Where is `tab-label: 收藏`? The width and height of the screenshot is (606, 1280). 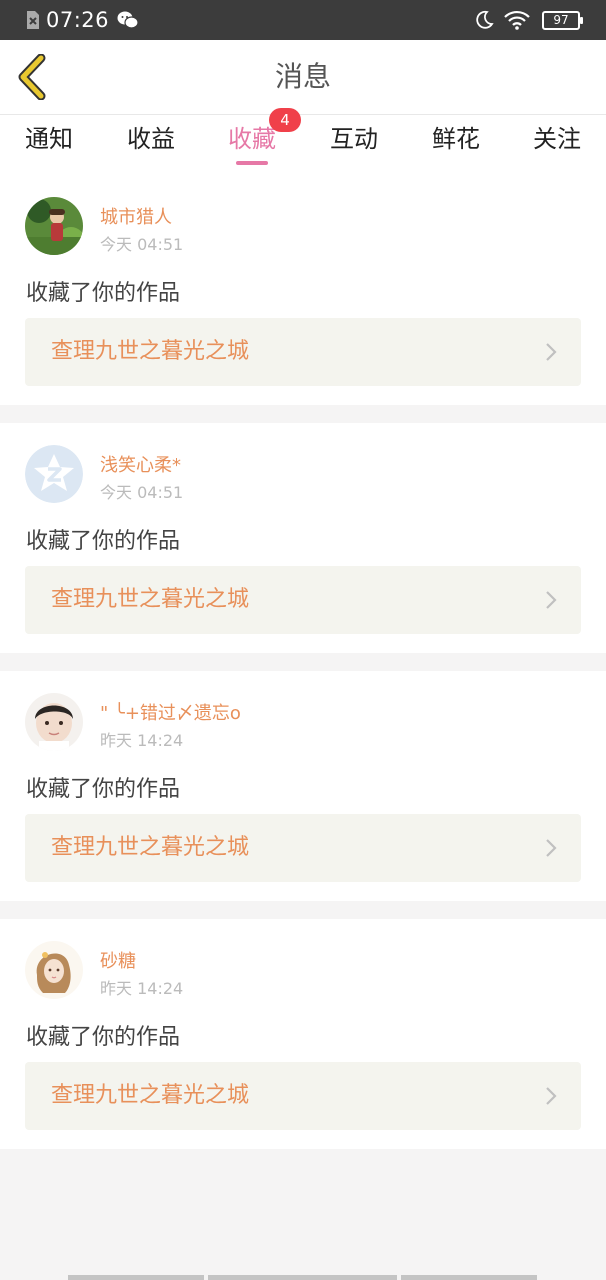
tab-label: 收藏 is located at coordinates (252, 139).